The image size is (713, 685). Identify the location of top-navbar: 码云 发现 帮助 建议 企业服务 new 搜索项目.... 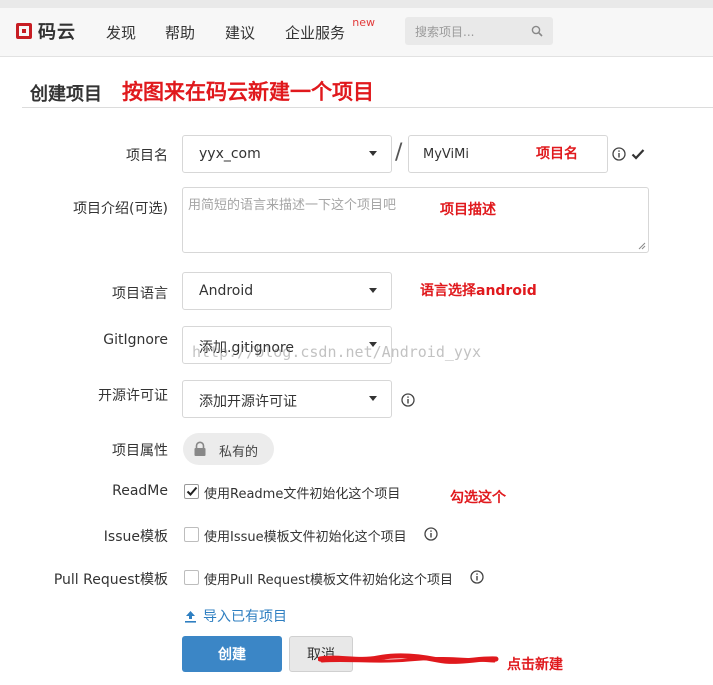
(356, 32).